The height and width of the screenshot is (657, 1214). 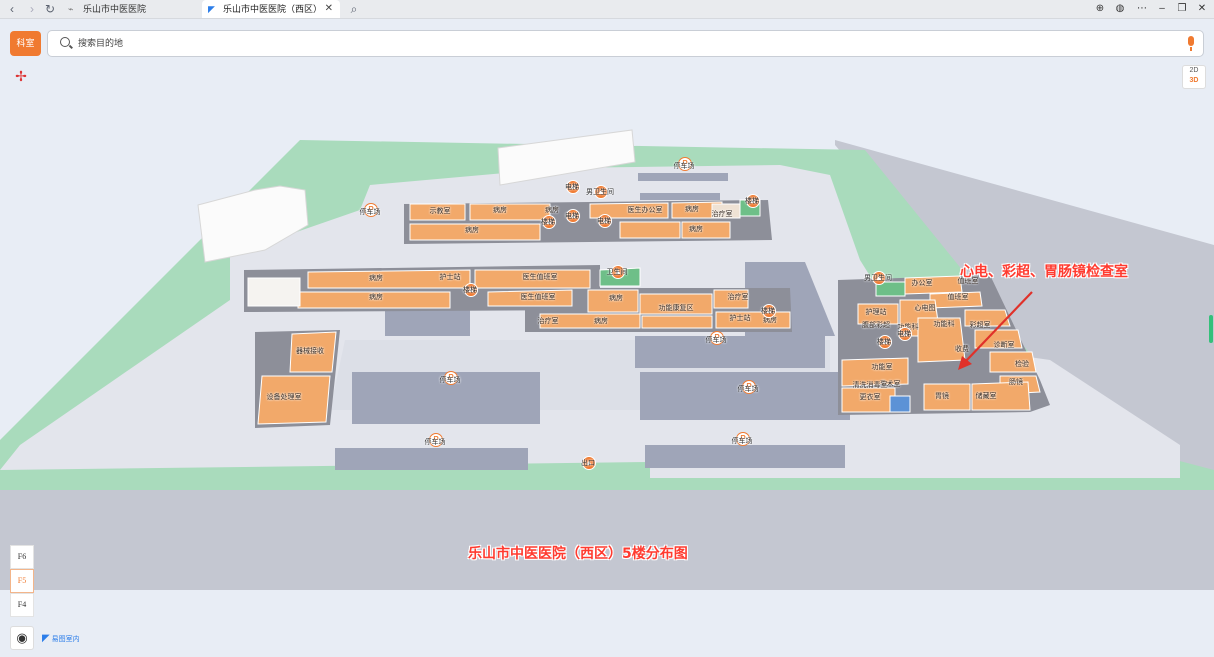 I want to click on map-tab-icon: ◤, so click(x=211, y=9).